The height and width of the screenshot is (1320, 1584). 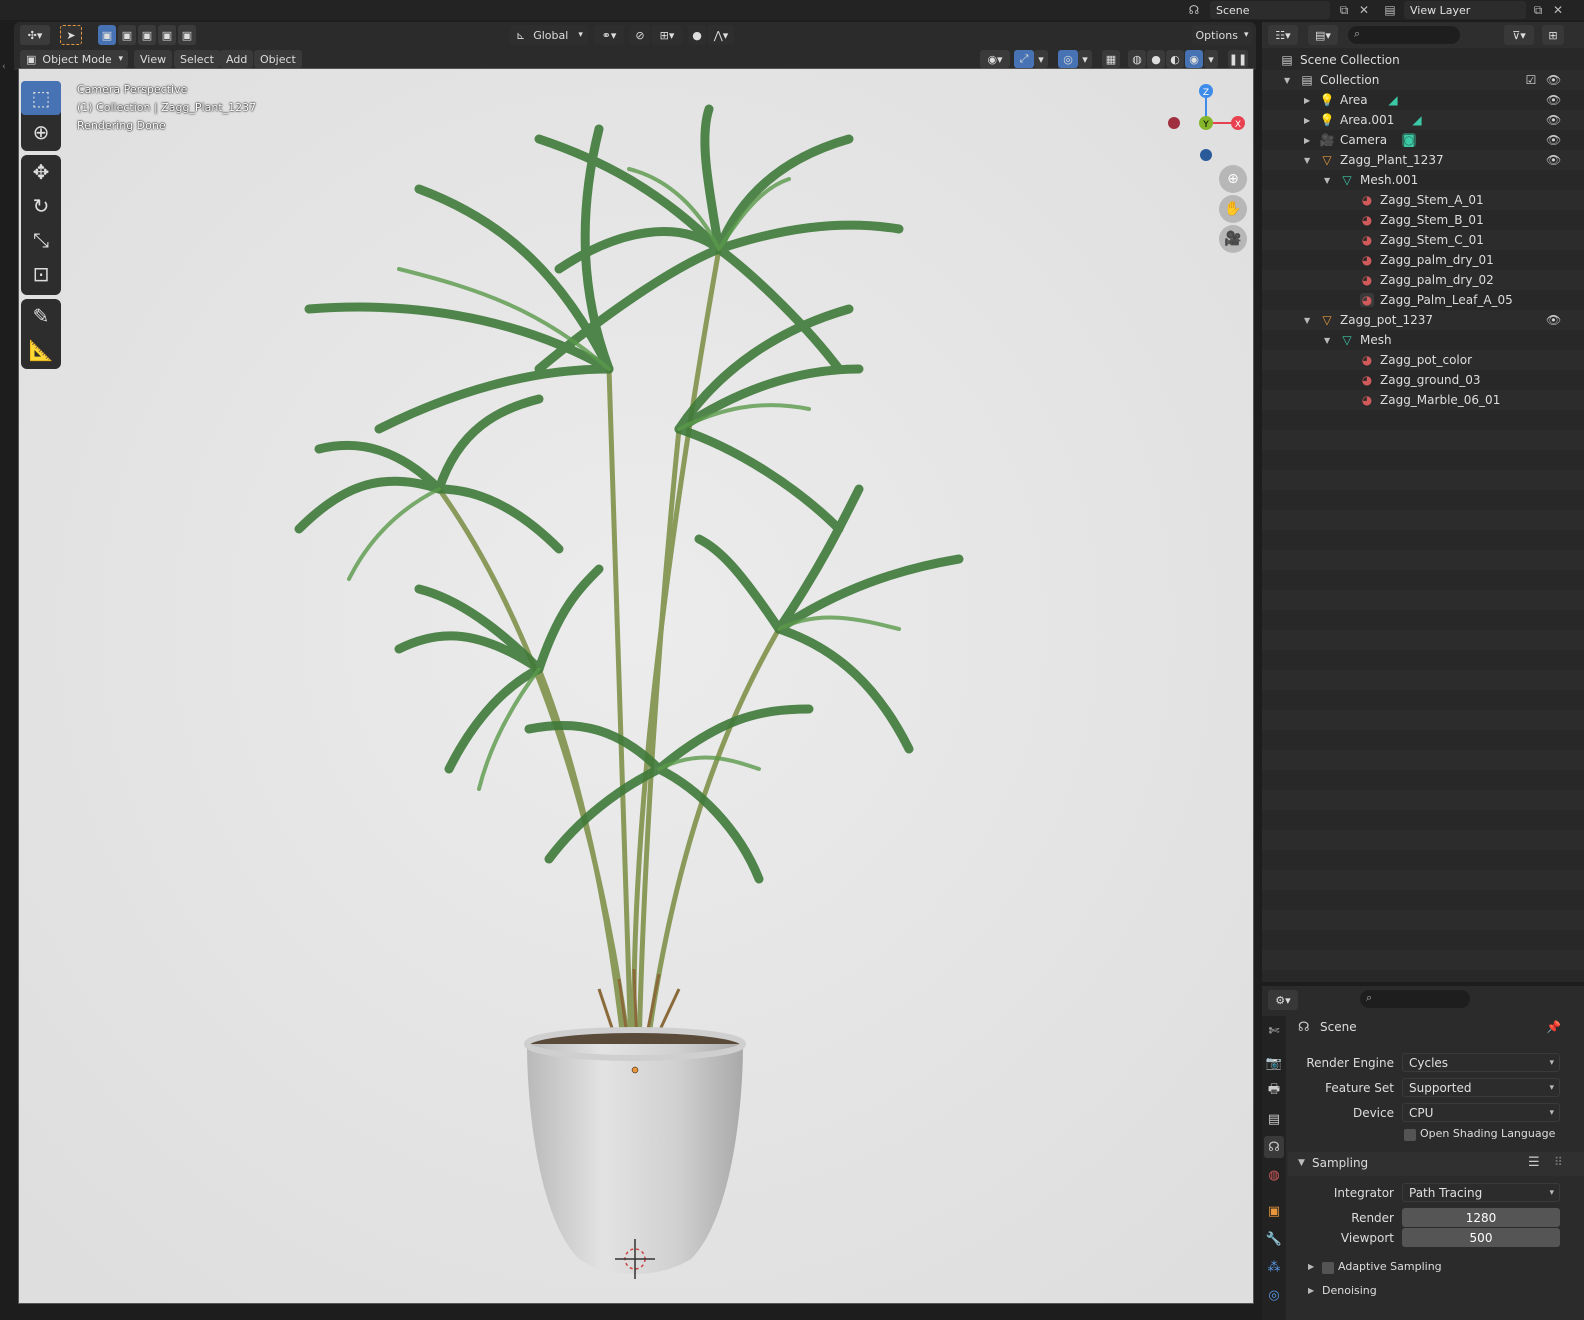 I want to click on exclude-checkbox-icon: ☑, so click(x=1531, y=80).